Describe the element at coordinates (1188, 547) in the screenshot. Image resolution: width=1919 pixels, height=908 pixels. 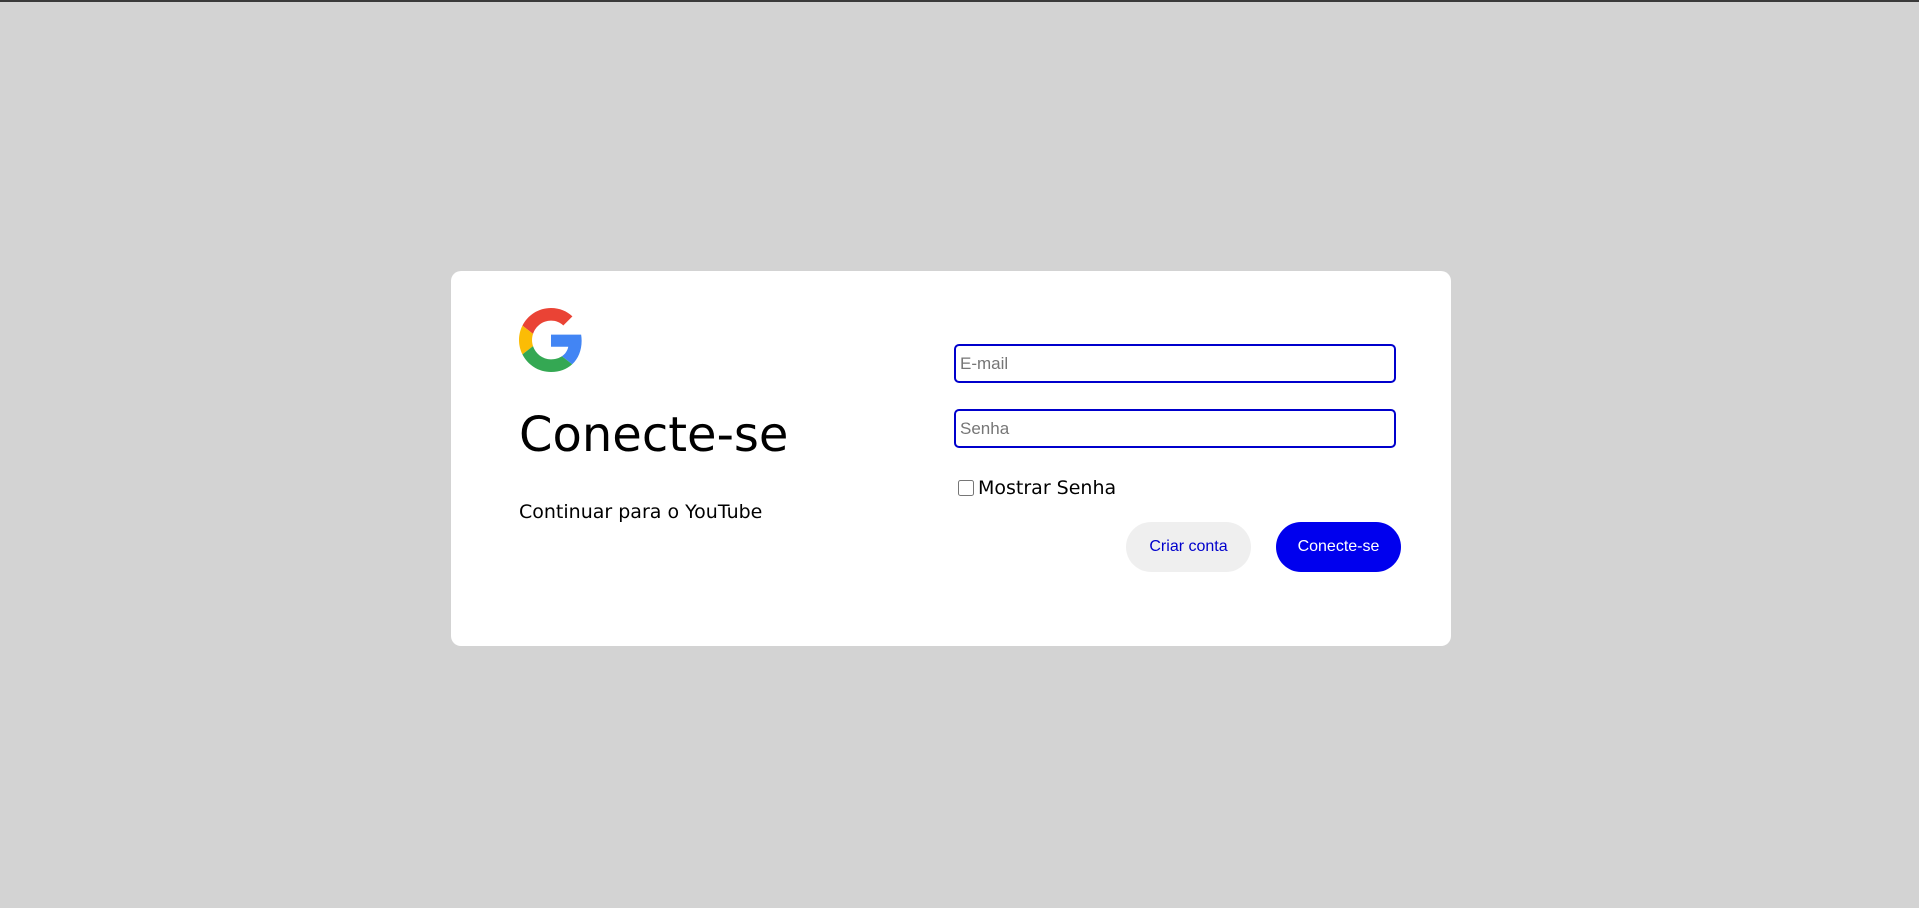
I see `create-account-button: Criar conta` at that location.